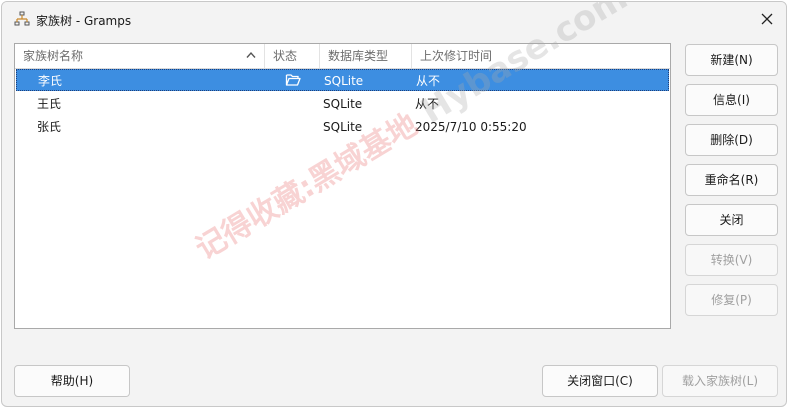 The height and width of the screenshot is (411, 790). Describe the element at coordinates (251, 54) in the screenshot. I see `sort-ascending-icon` at that location.